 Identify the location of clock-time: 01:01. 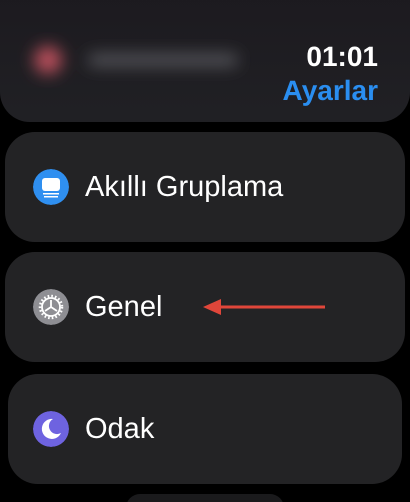
(342, 57).